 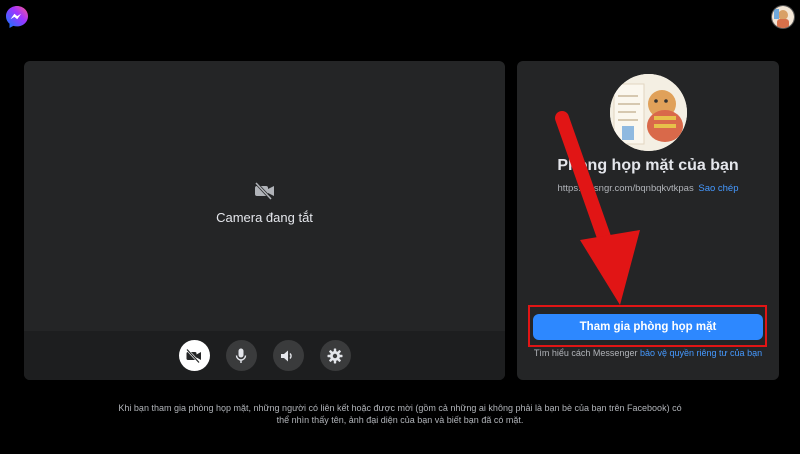 What do you see at coordinates (264, 217) in the screenshot?
I see `camera-status-text: Camera đang tắt` at bounding box center [264, 217].